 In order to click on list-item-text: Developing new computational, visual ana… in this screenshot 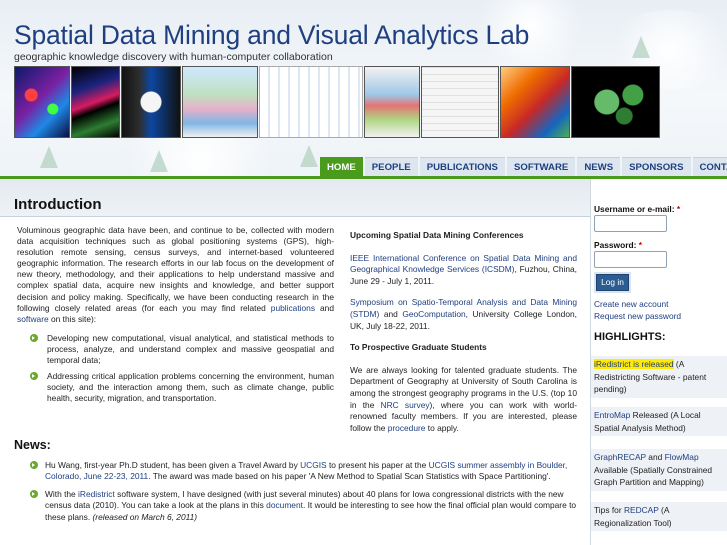, I will do `click(190, 349)`.